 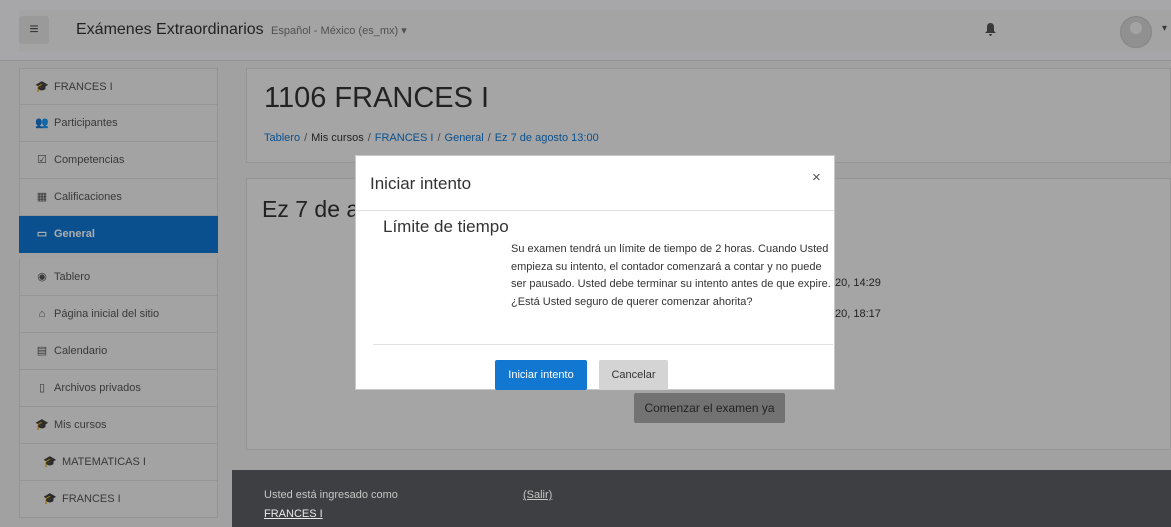 What do you see at coordinates (537, 495) in the screenshot?
I see `logout-link: (Salir)` at bounding box center [537, 495].